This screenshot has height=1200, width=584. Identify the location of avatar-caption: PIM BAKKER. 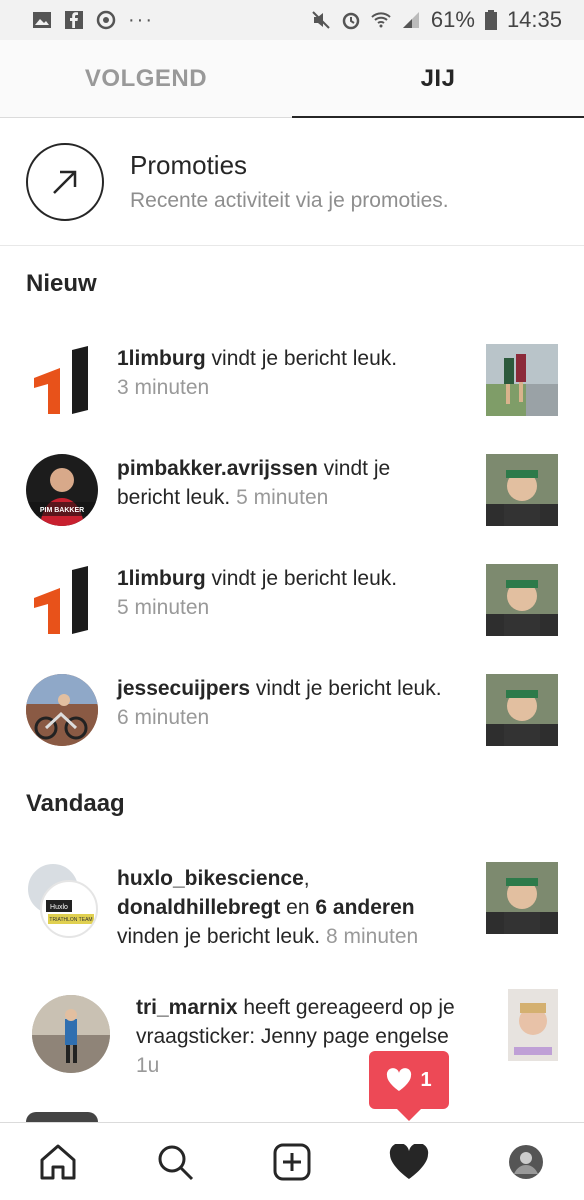
(62, 510).